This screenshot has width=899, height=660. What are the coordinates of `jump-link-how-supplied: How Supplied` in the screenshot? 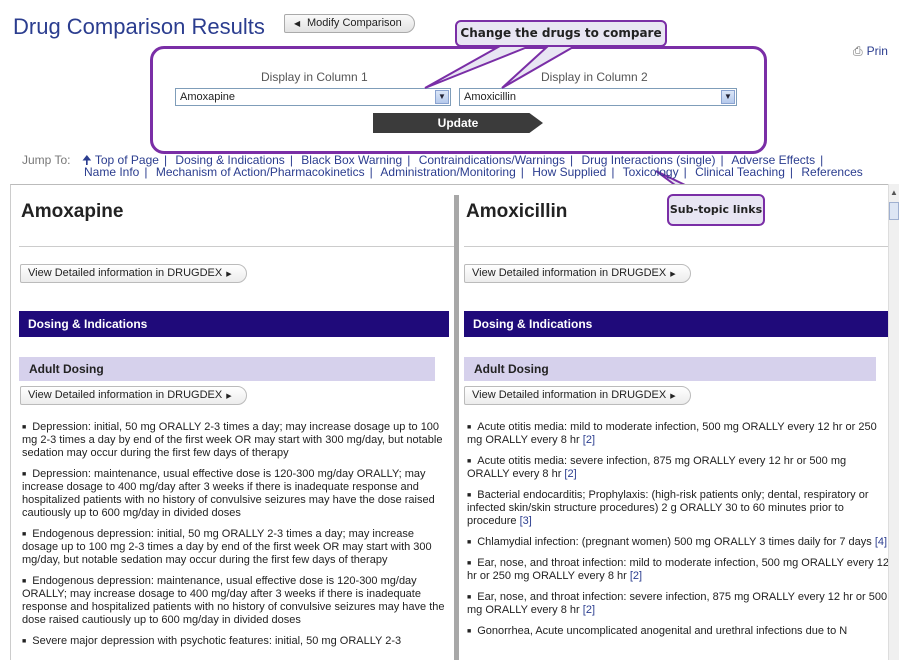 It's located at (569, 172).